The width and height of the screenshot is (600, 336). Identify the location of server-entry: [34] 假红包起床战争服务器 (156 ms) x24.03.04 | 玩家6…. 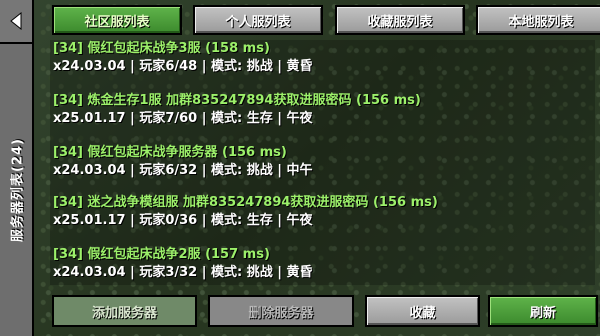
(183, 162).